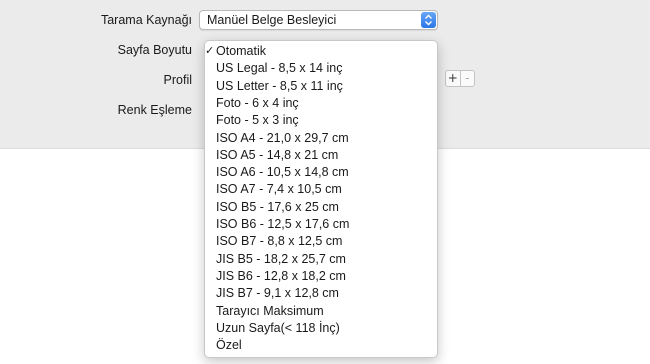 This screenshot has width=650, height=364. Describe the element at coordinates (279, 241) in the screenshot. I see `menu-item-label: ISO B7 - 8,8 x 12,5 cm` at that location.